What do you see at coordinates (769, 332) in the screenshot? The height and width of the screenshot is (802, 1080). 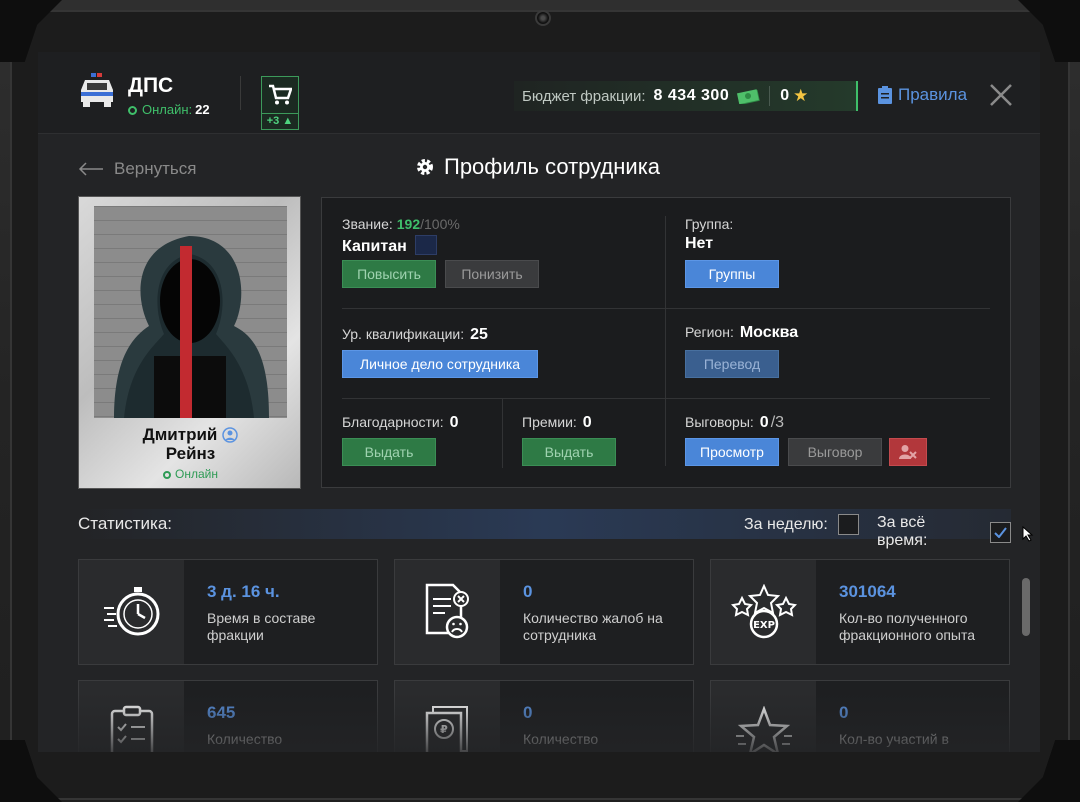 I see `region-value: Москва` at bounding box center [769, 332].